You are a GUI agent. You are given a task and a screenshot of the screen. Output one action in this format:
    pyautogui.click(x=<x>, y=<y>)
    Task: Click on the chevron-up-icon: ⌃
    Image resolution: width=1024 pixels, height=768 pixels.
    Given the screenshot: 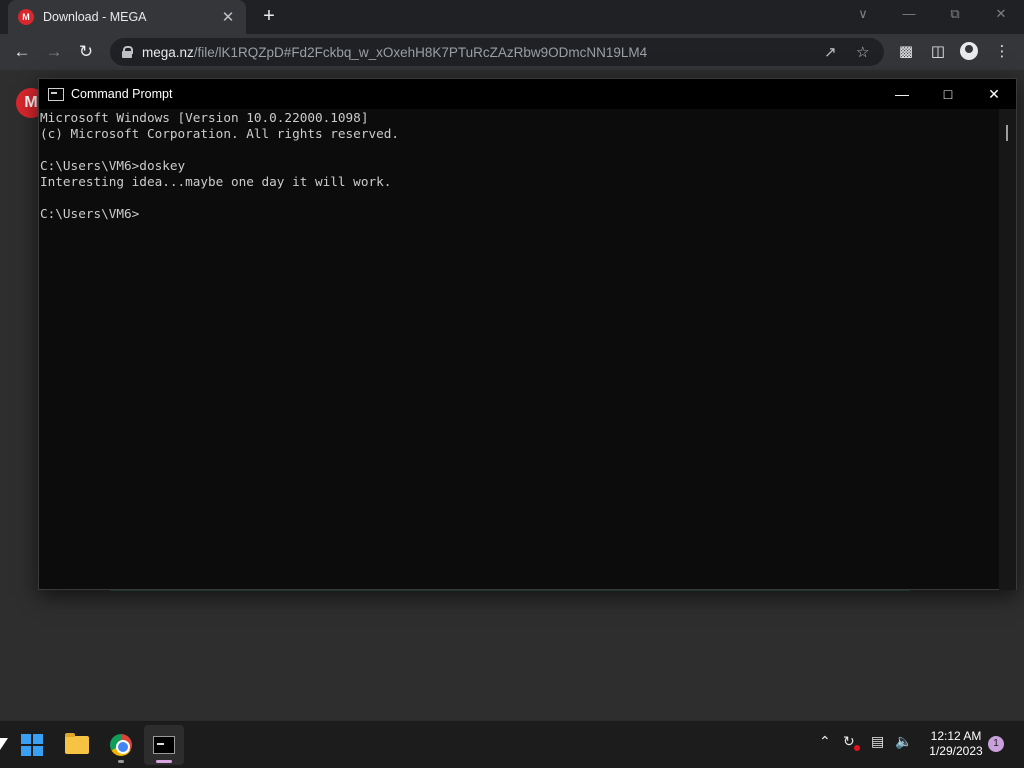 What is the action you would take?
    pyautogui.click(x=825, y=741)
    